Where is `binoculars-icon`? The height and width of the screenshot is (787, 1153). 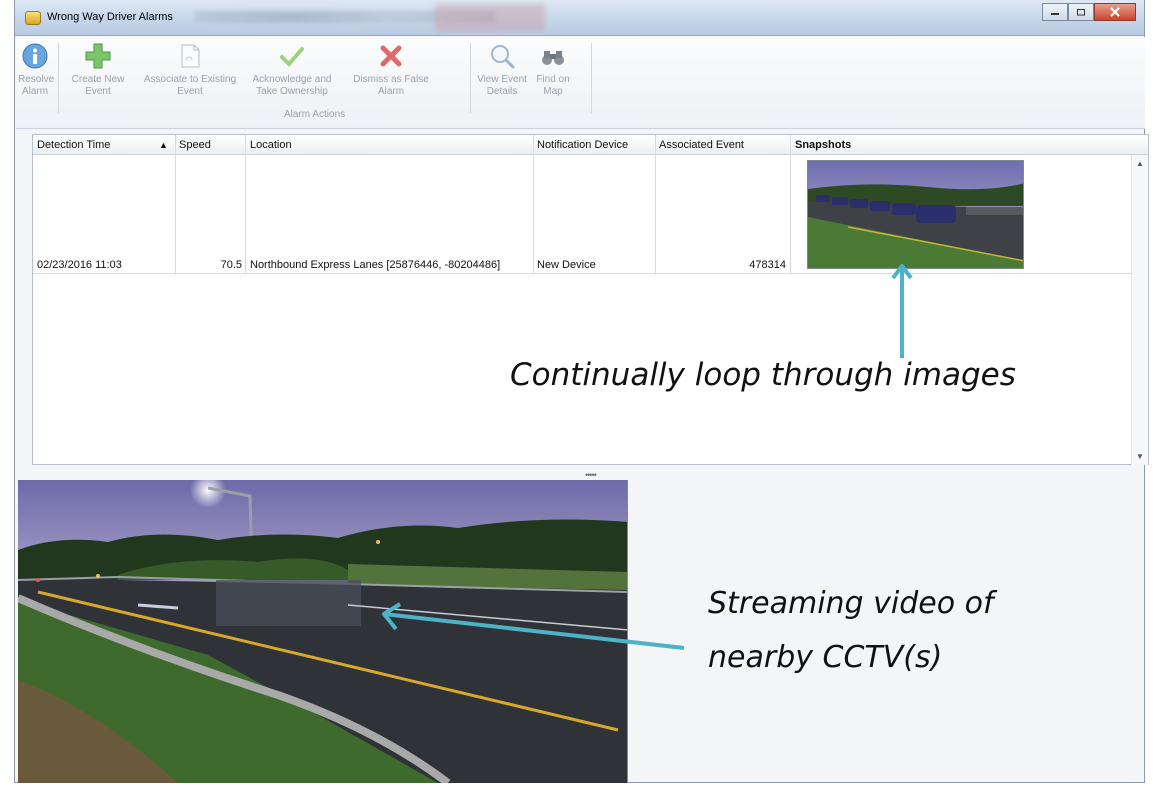 binoculars-icon is located at coordinates (553, 56).